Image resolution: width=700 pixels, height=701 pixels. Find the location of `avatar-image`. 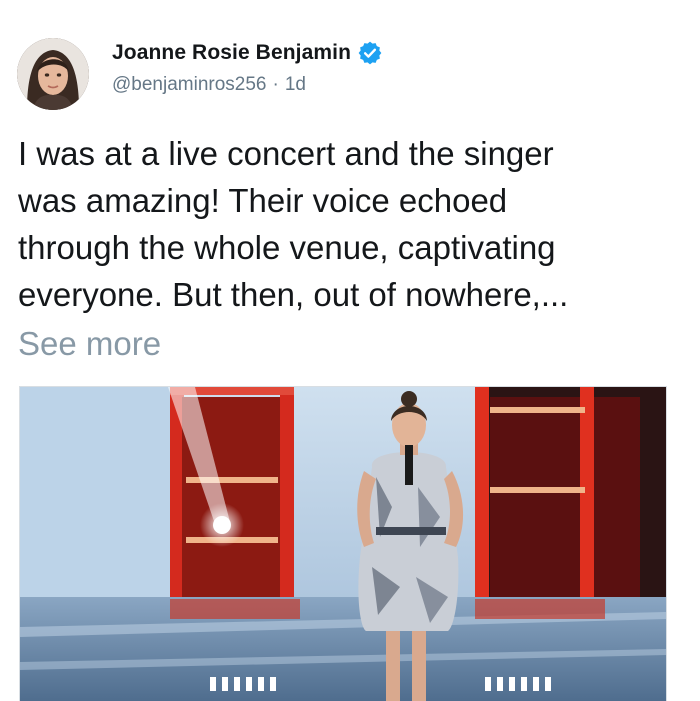

avatar-image is located at coordinates (53, 74).